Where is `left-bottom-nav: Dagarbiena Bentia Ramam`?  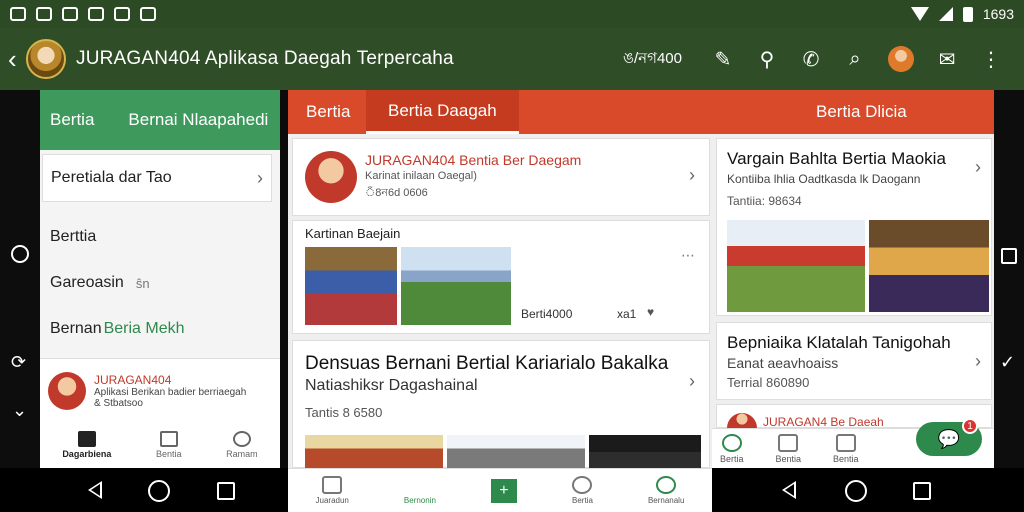
left-bottom-nav: Dagarbiena Bentia Ramam is located at coordinates (160, 445).